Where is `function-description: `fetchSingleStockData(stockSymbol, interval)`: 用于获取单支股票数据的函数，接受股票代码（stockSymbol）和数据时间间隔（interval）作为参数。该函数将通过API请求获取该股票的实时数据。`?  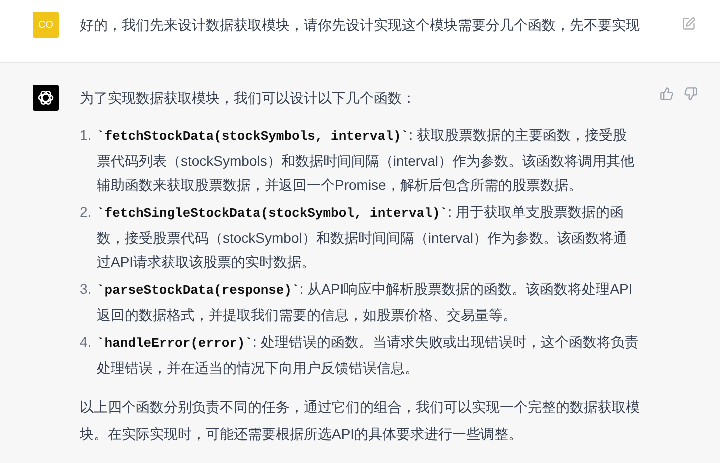
function-description: `fetchSingleStockData(stockSymbol, interval)`: 用于获取单支股票数据的函数，接受股票代码（stockSymbol）和数据时间间隔（interval）作为参数。该函数将通过API请求获取该股票的实时数据。 is located at coordinates (362, 237).